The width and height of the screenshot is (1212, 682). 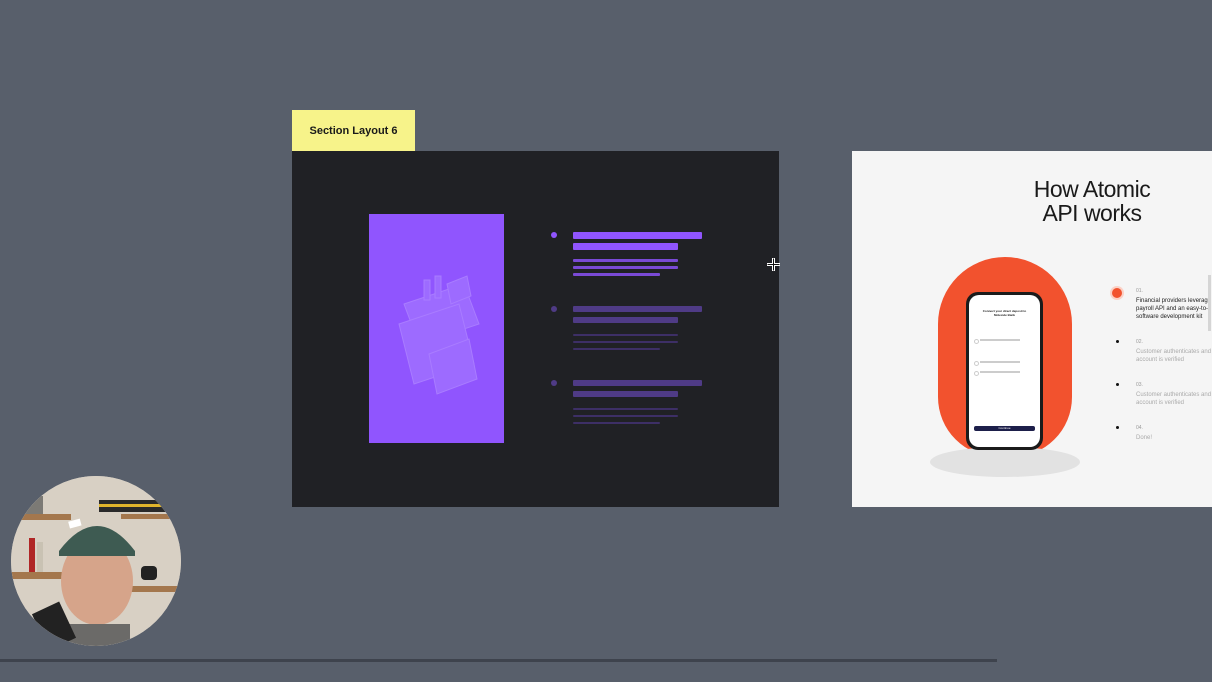 I want to click on placeholder-heading-2b, so click(x=625, y=320).